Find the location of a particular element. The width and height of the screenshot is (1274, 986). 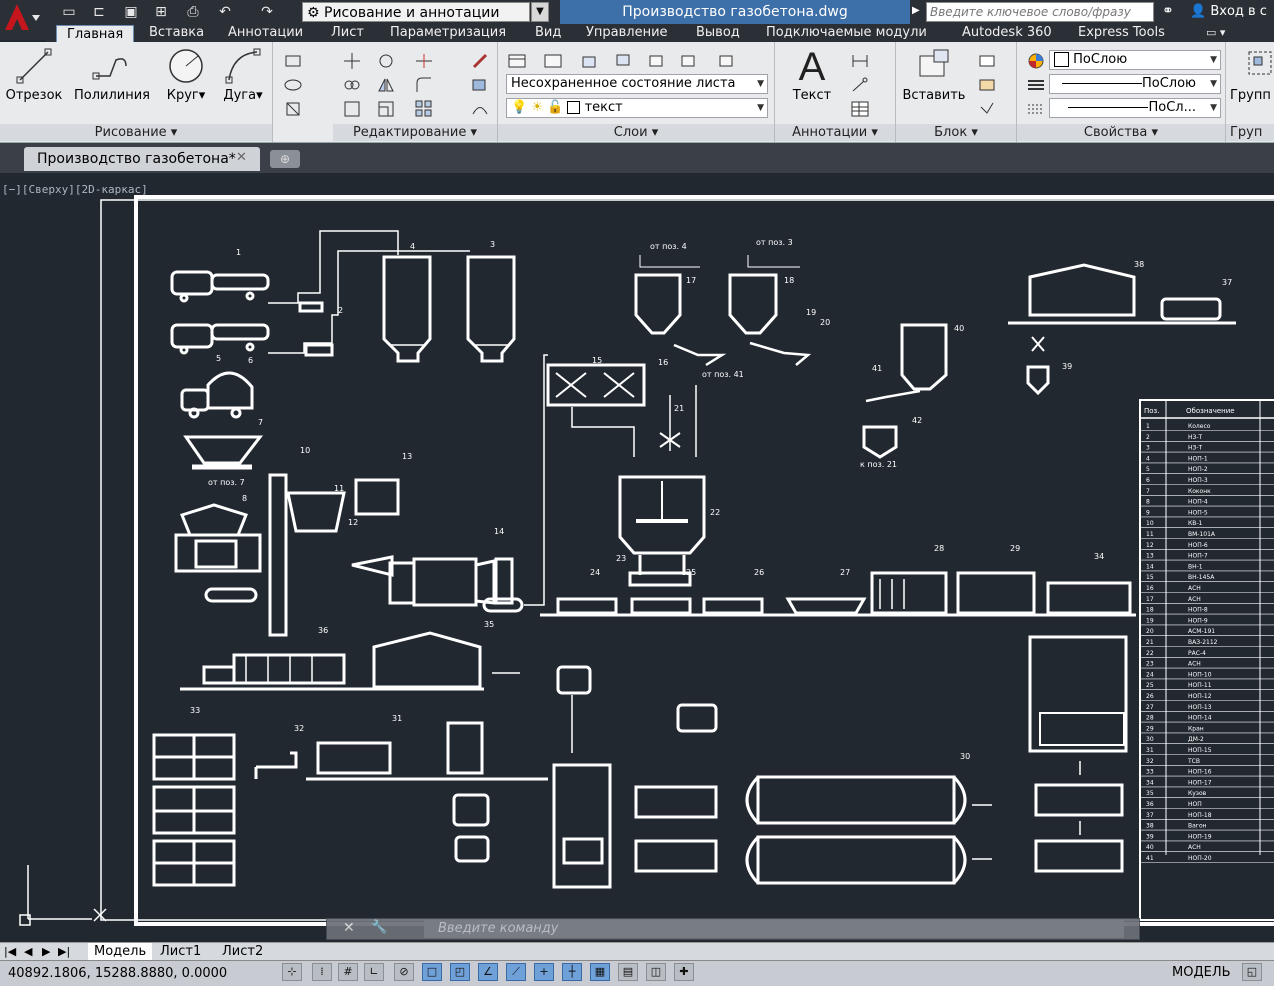

layer-properties-icon is located at coordinates (517, 61).